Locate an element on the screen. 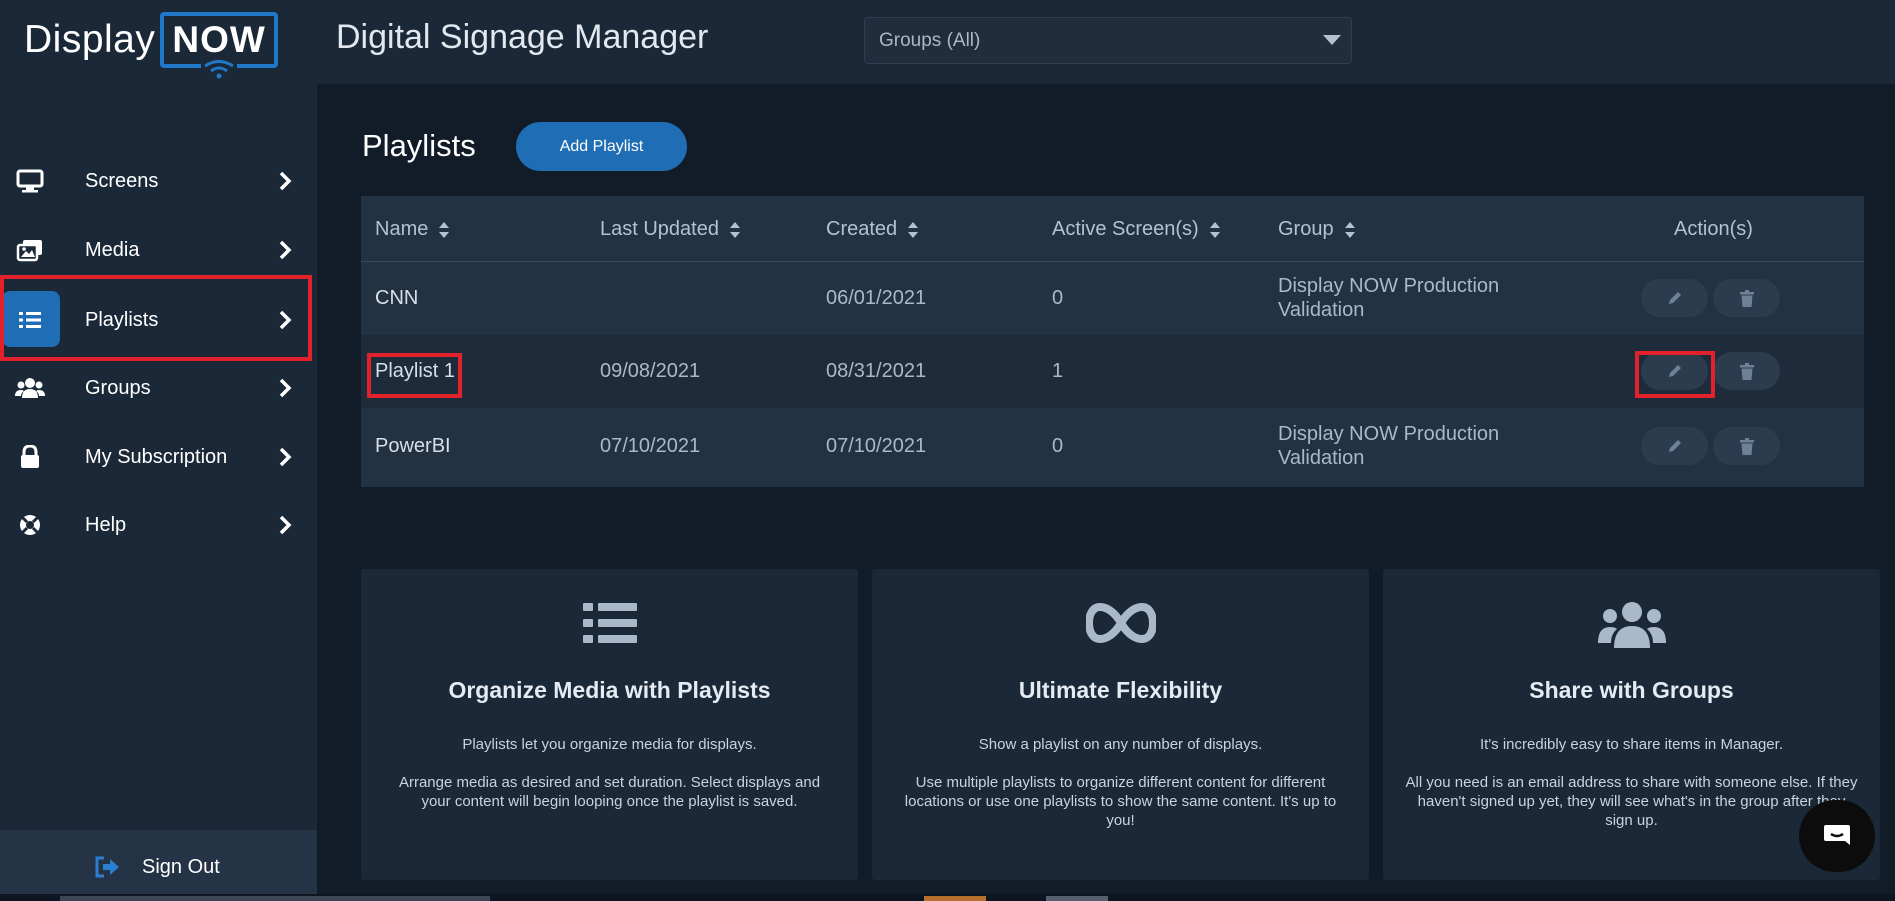 This screenshot has width=1895, height=901. last-updated-cell: 09/08/2021 is located at coordinates (650, 371).